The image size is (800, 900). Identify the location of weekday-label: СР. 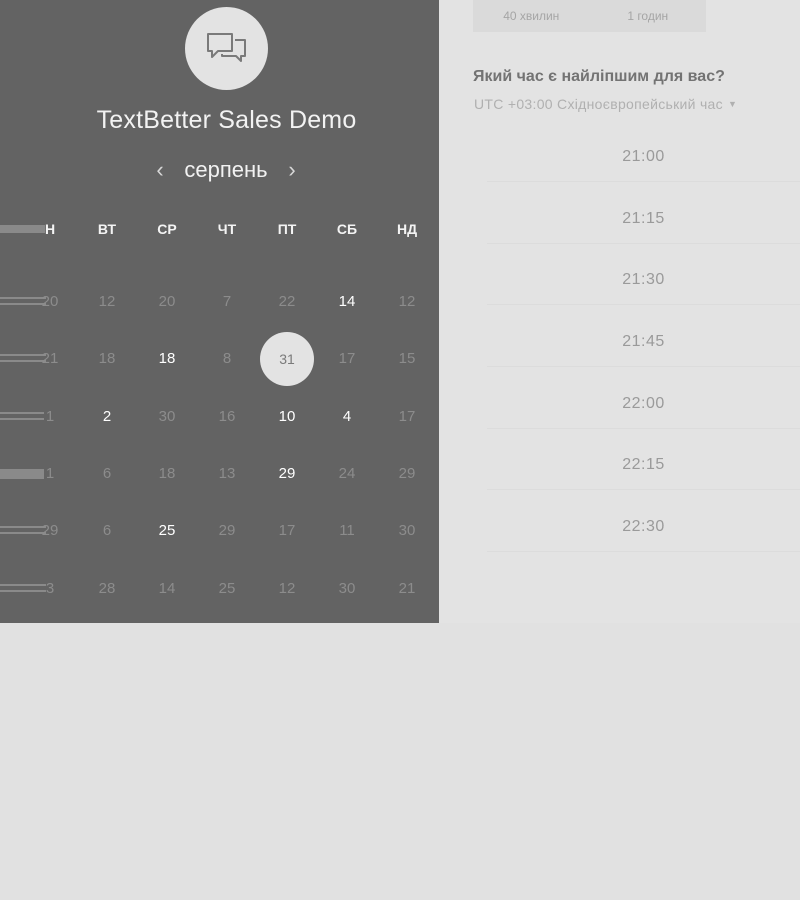
(167, 229).